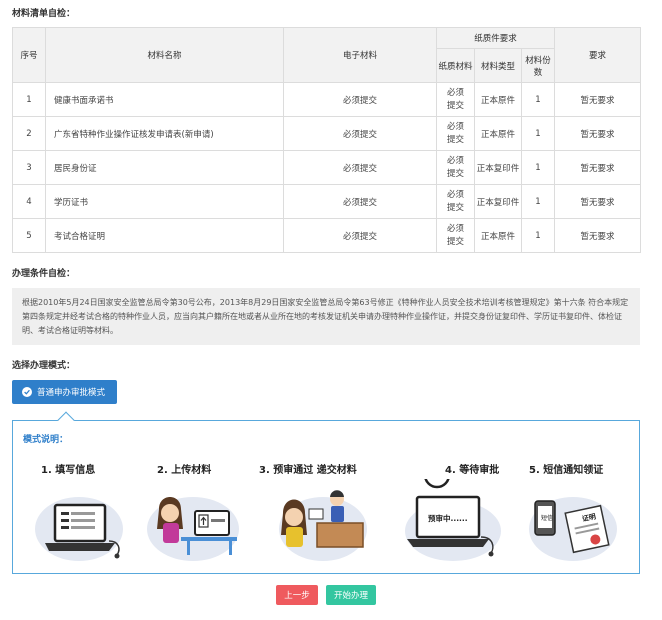 The image size is (662, 620). Describe the element at coordinates (27, 392) in the screenshot. I see `check-icon` at that location.